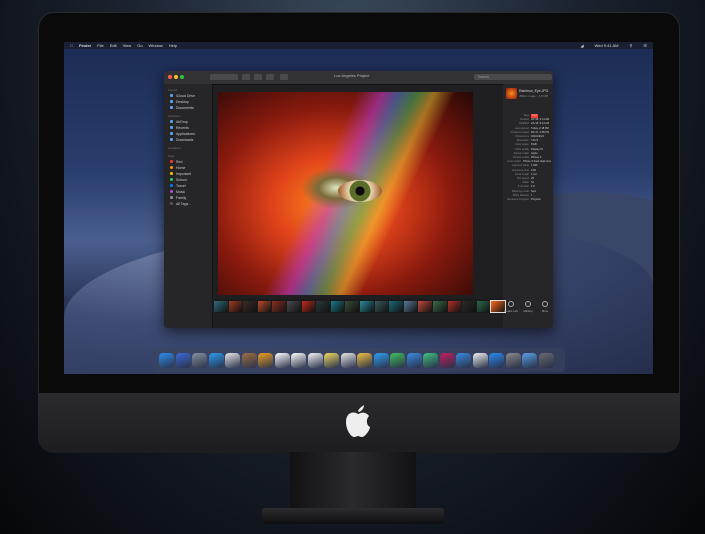 This screenshot has width=705, height=534. Describe the element at coordinates (536, 200) in the screenshot. I see `metadata-value: Program` at that location.